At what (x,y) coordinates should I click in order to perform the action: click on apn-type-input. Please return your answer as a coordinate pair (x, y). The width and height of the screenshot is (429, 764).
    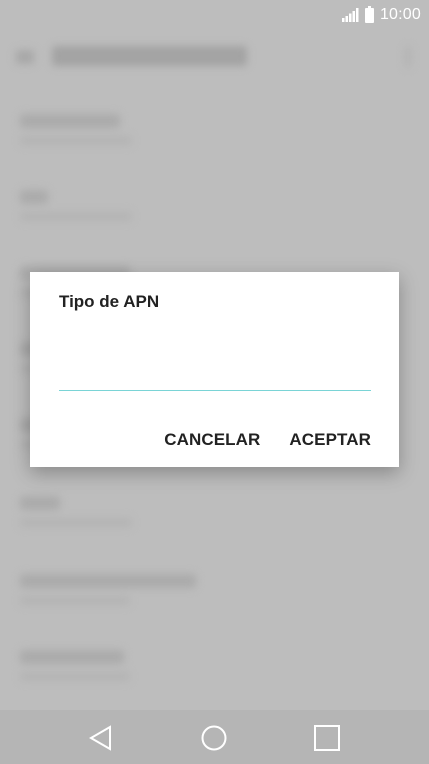
    Looking at the image, I should click on (215, 373).